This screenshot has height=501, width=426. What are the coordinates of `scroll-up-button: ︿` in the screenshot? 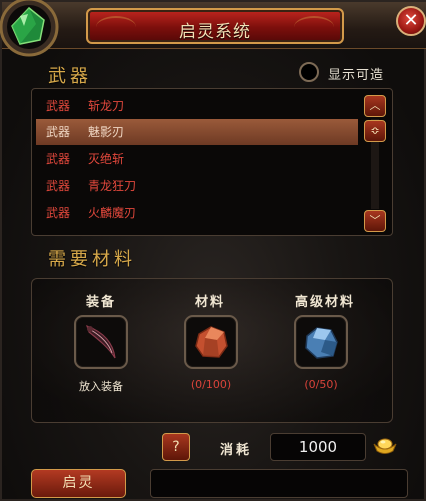 It's located at (375, 106).